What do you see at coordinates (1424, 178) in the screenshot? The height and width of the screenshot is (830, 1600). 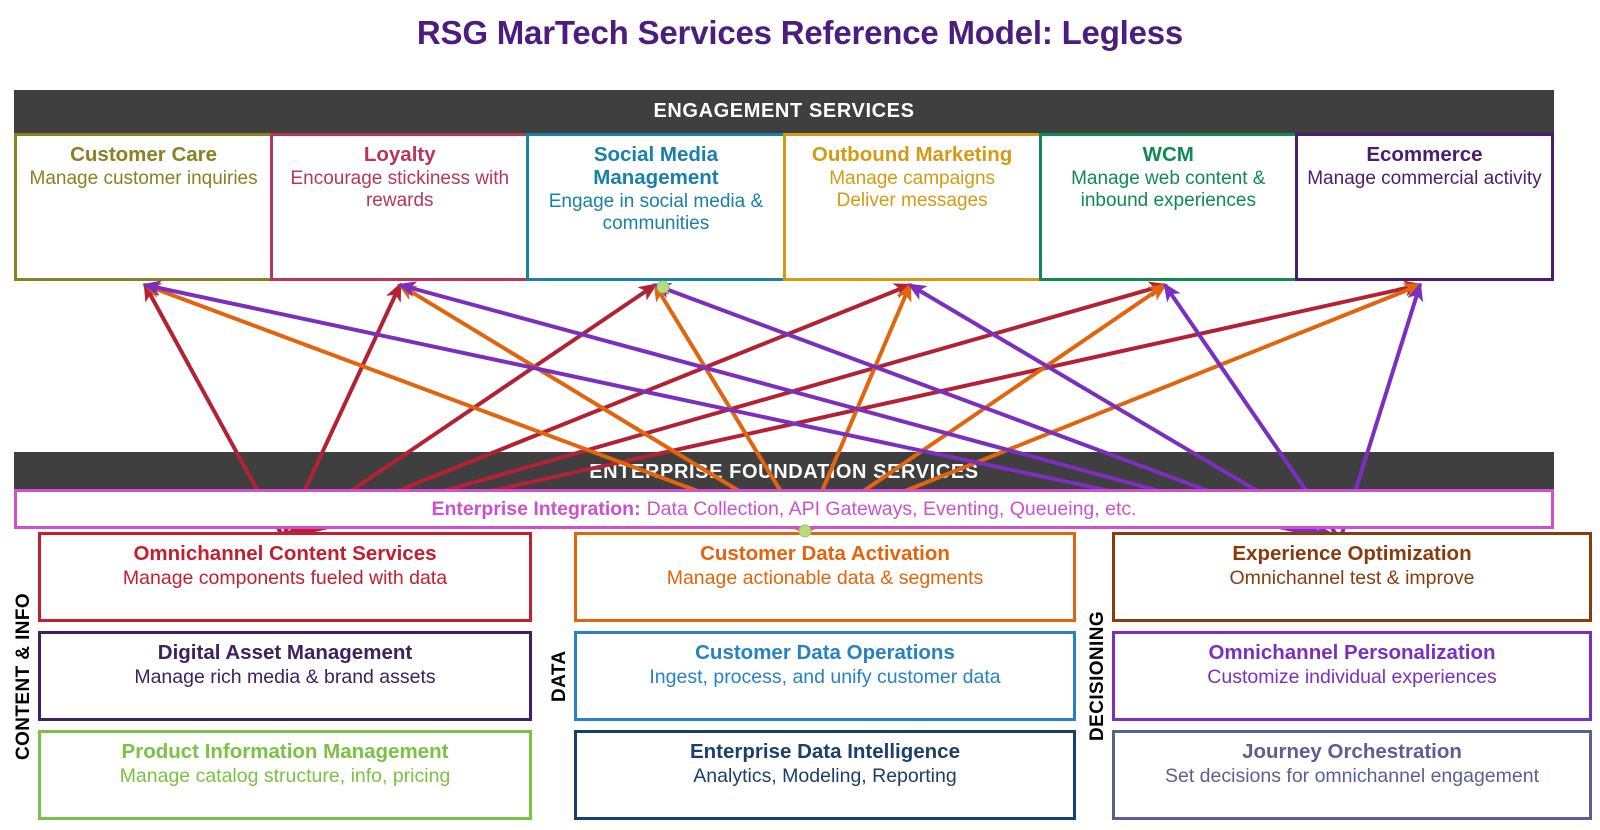 I see `engagement-card-desc: Manage commercial activity` at bounding box center [1424, 178].